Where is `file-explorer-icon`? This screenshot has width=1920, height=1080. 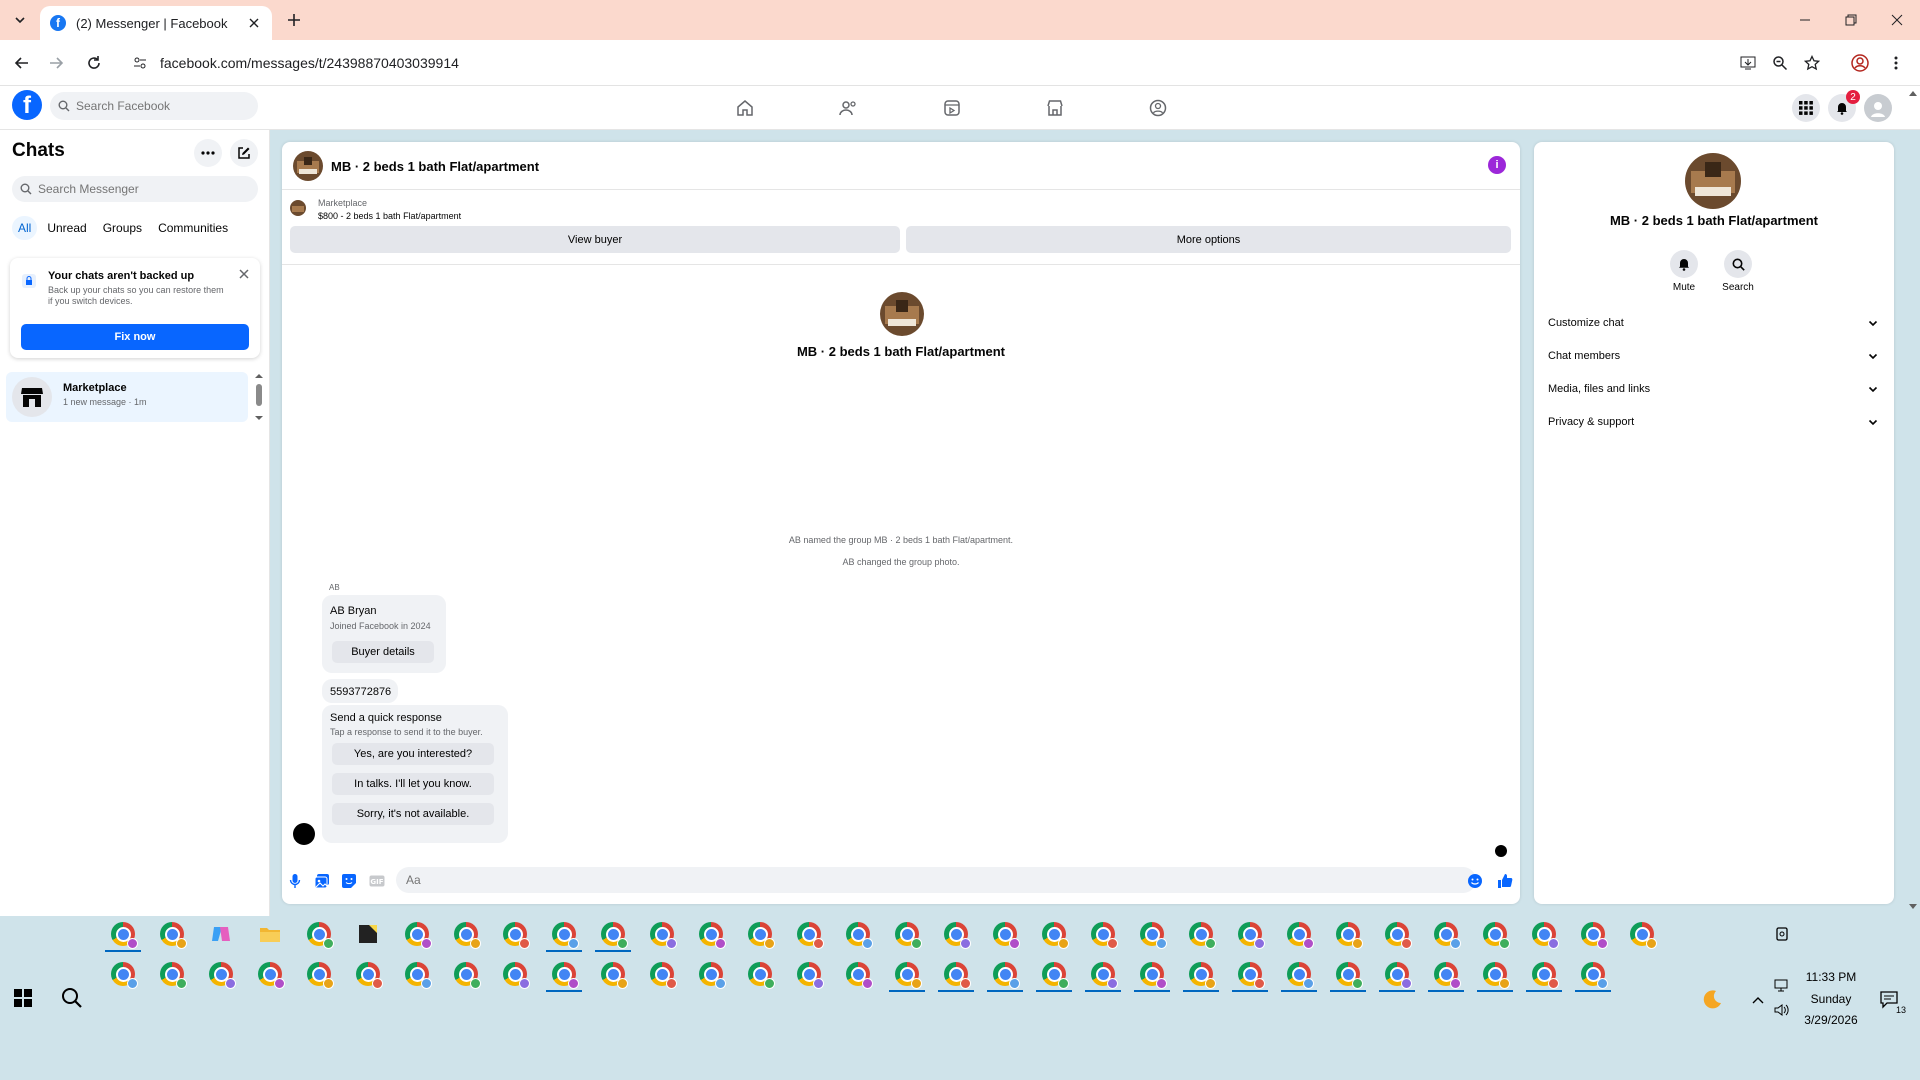 file-explorer-icon is located at coordinates (270, 934).